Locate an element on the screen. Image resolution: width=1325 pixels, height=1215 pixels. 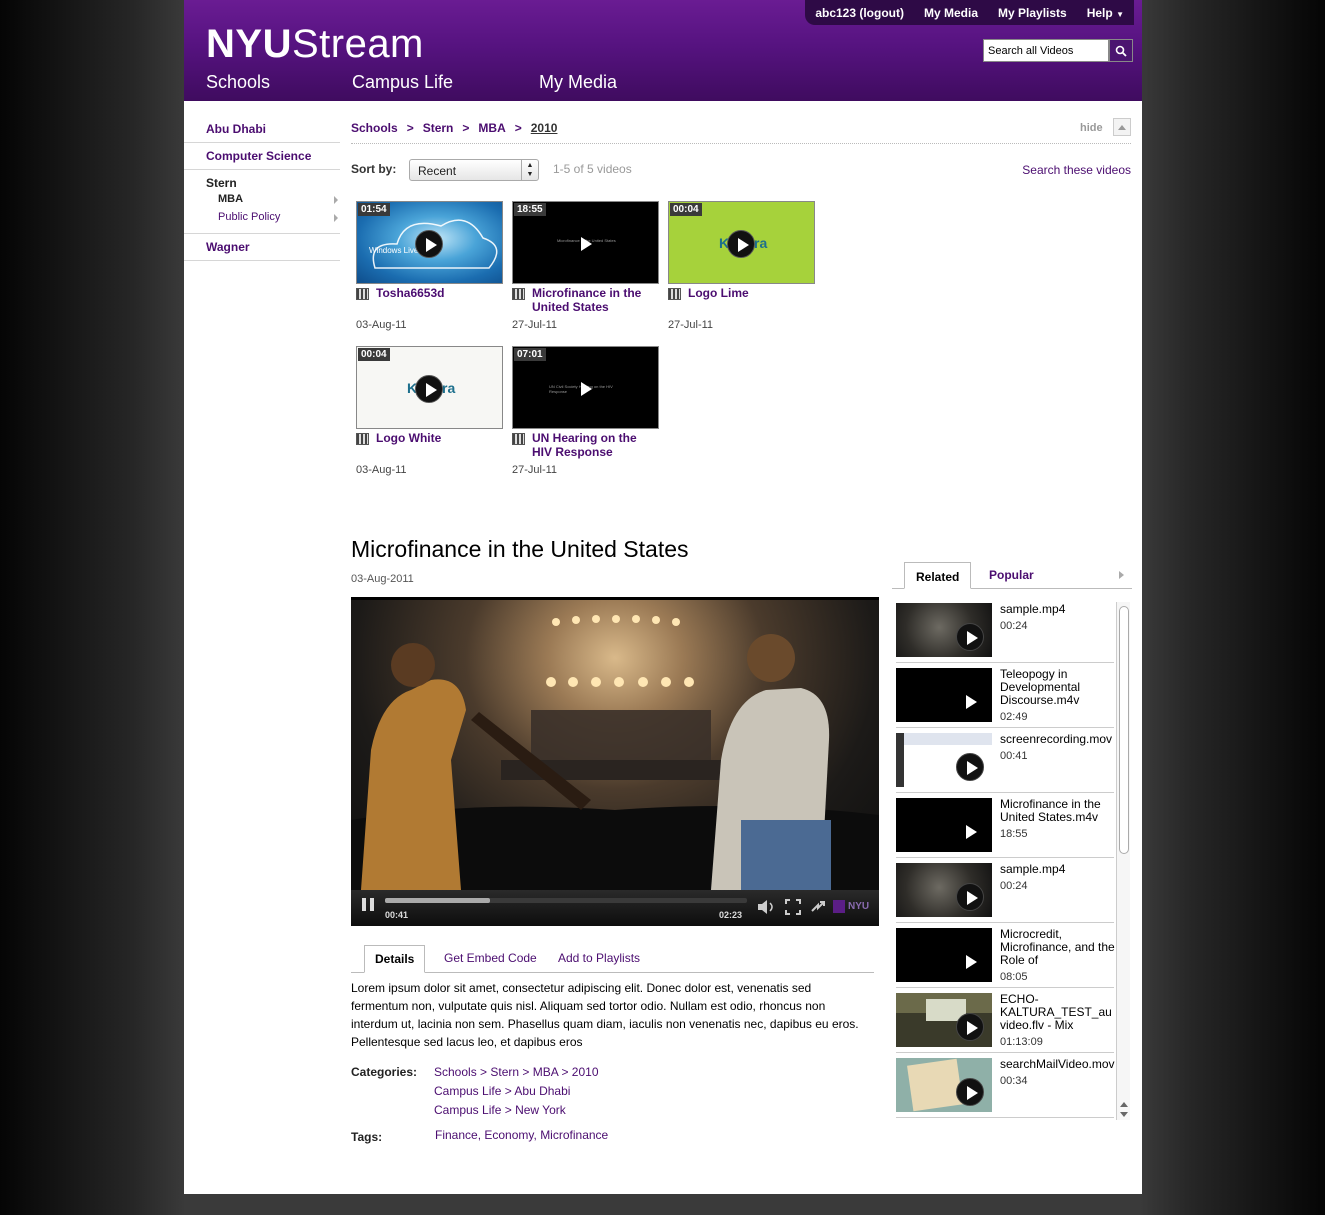
sidebar-item-abu-dhabi: Abu Dhabi is located at coordinates (262, 129).